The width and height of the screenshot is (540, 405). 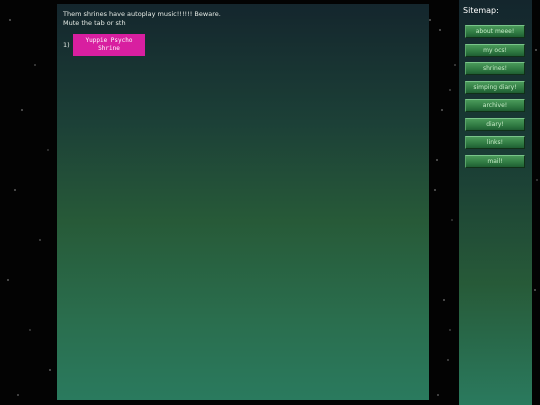 What do you see at coordinates (481, 10) in the screenshot?
I see `sitemap-title: Sitemap:` at bounding box center [481, 10].